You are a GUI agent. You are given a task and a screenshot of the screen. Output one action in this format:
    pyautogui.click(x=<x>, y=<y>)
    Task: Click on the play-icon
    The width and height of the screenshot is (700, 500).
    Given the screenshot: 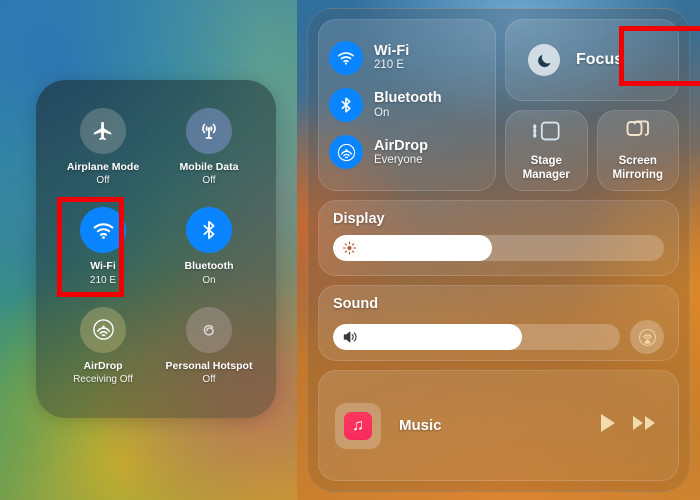 What is the action you would take?
    pyautogui.click(x=608, y=425)
    